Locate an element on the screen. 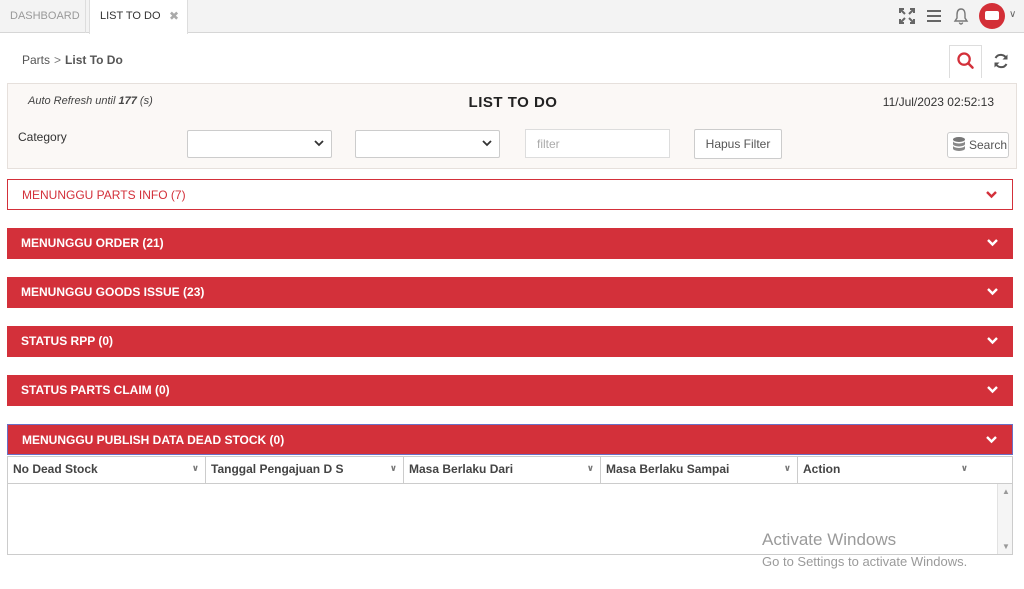  section-menunggu-order: MENUNGGU ORDER (21) is located at coordinates (510, 243).